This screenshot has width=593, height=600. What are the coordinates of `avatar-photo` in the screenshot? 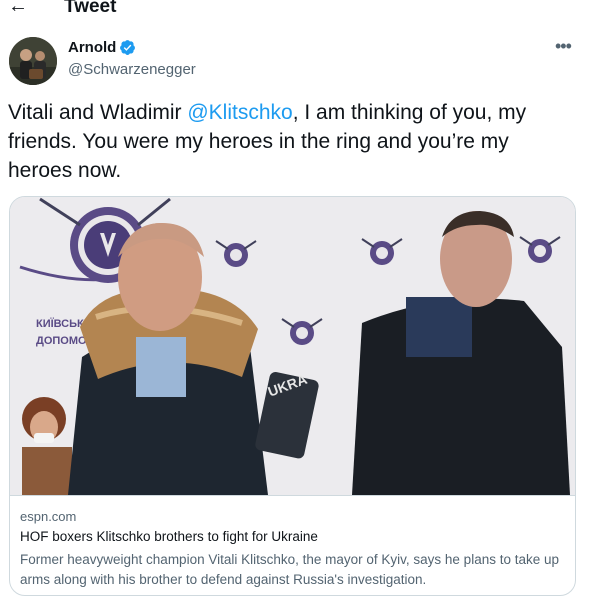 It's located at (33, 61).